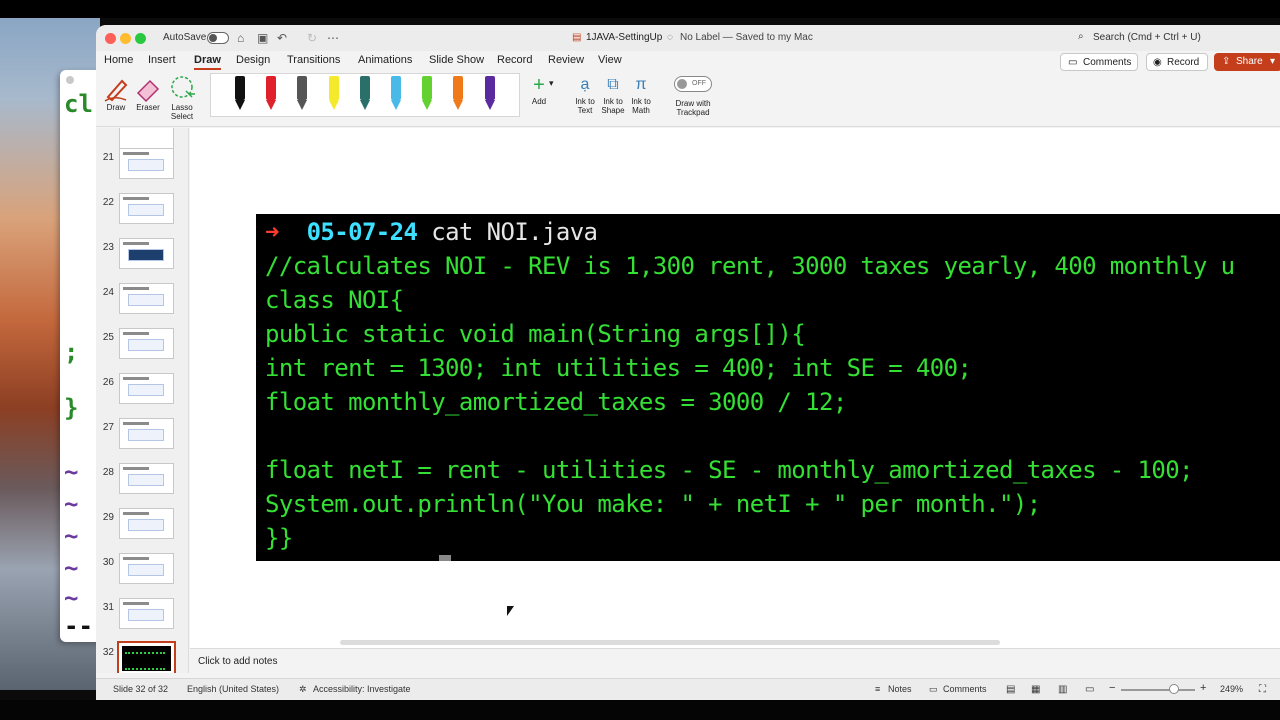  What do you see at coordinates (900, 689) in the screenshot?
I see `notes-toggle: Notes` at bounding box center [900, 689].